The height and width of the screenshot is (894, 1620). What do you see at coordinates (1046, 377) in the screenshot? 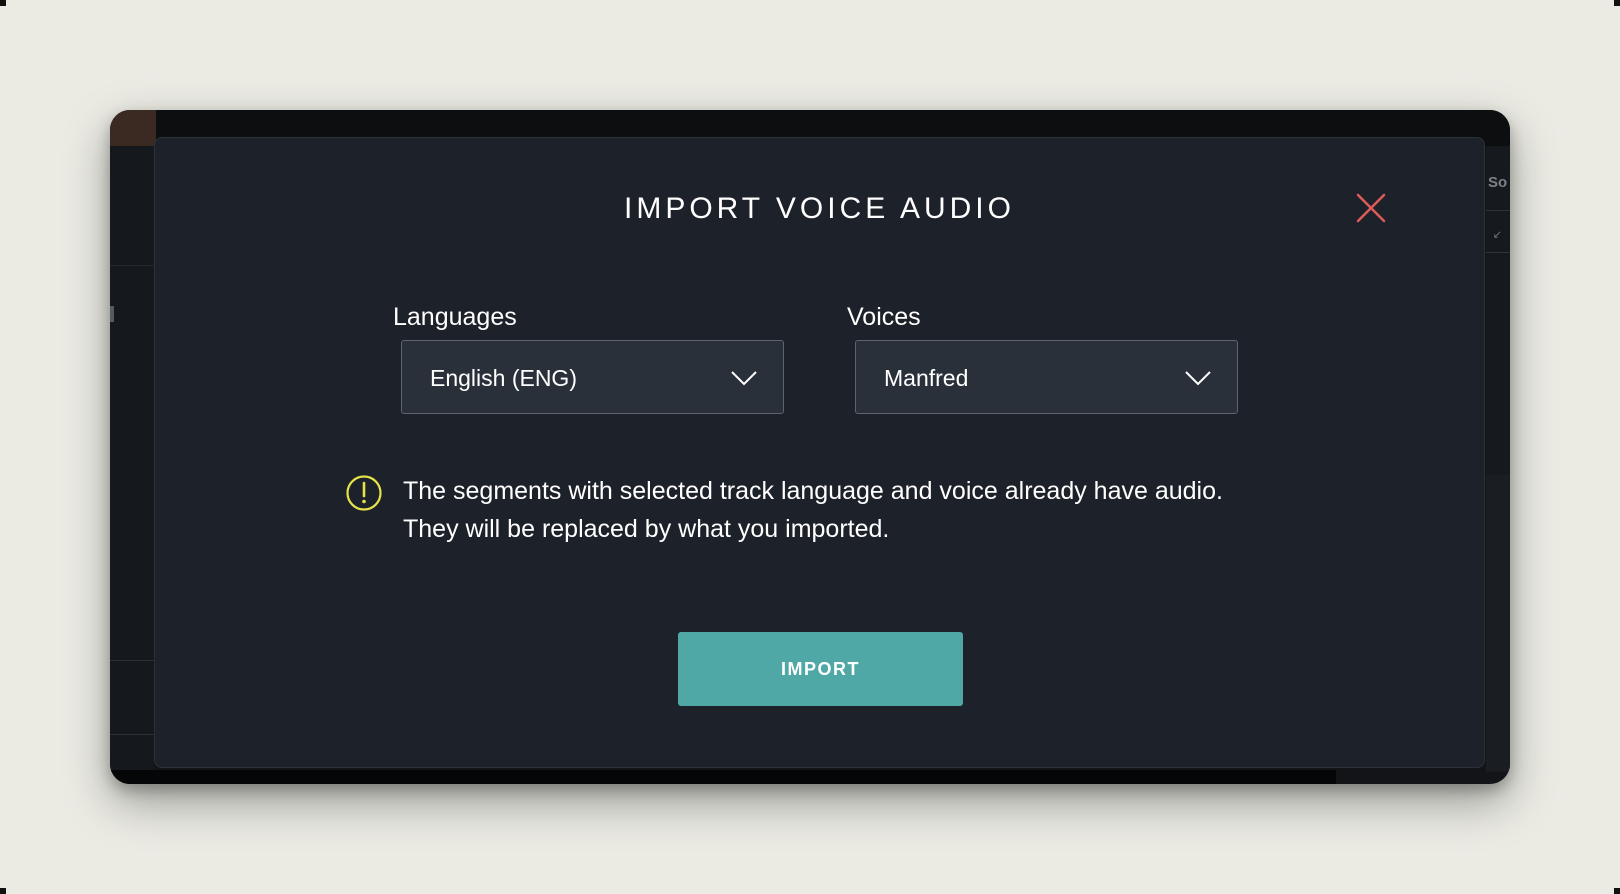
I see `voices-select: Manfred` at bounding box center [1046, 377].